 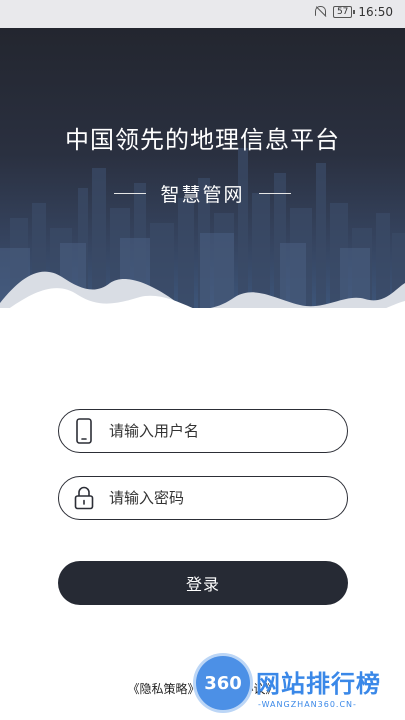 I want to click on divider-line-right, so click(x=274, y=193).